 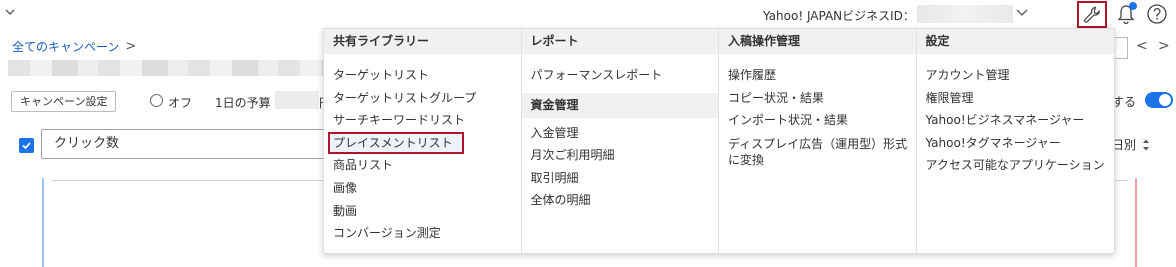 I want to click on help-icon, so click(x=1157, y=14).